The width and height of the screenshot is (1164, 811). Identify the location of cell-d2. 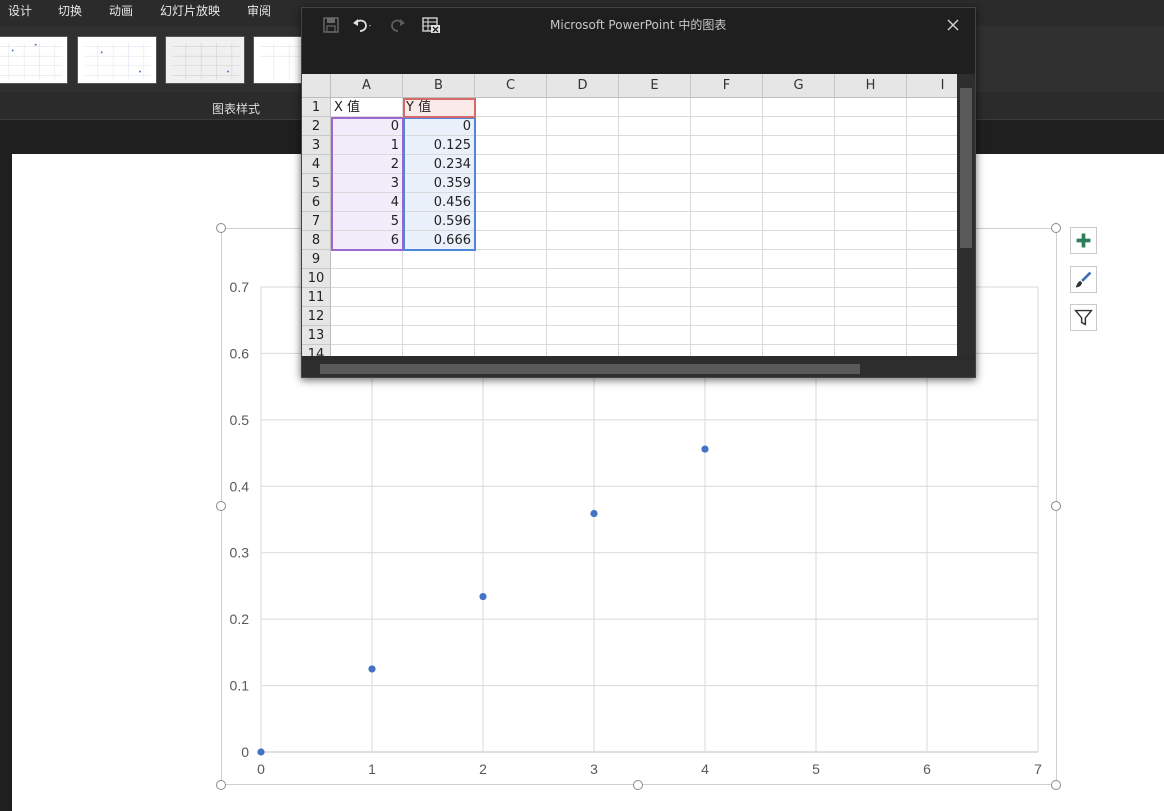
(583, 126).